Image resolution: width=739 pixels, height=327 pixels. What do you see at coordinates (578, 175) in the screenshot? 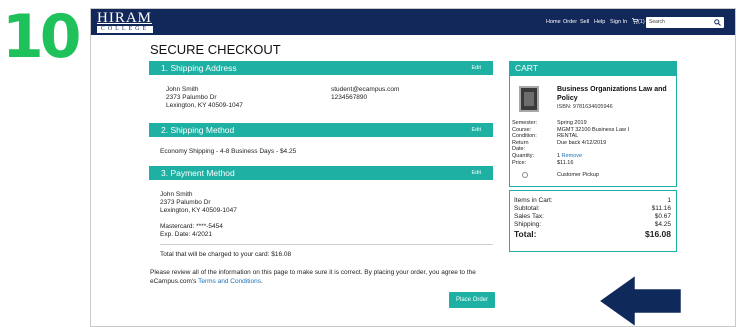
I see `customer-pickup-label: Customer Pickup` at bounding box center [578, 175].